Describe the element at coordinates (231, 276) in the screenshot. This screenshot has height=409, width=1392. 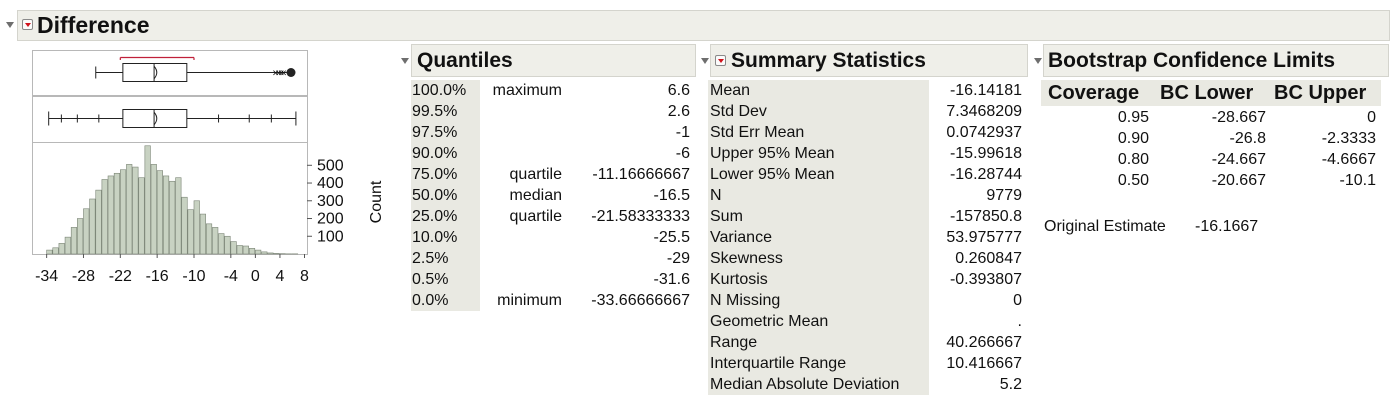
I see `x-tick-label: -4` at that location.